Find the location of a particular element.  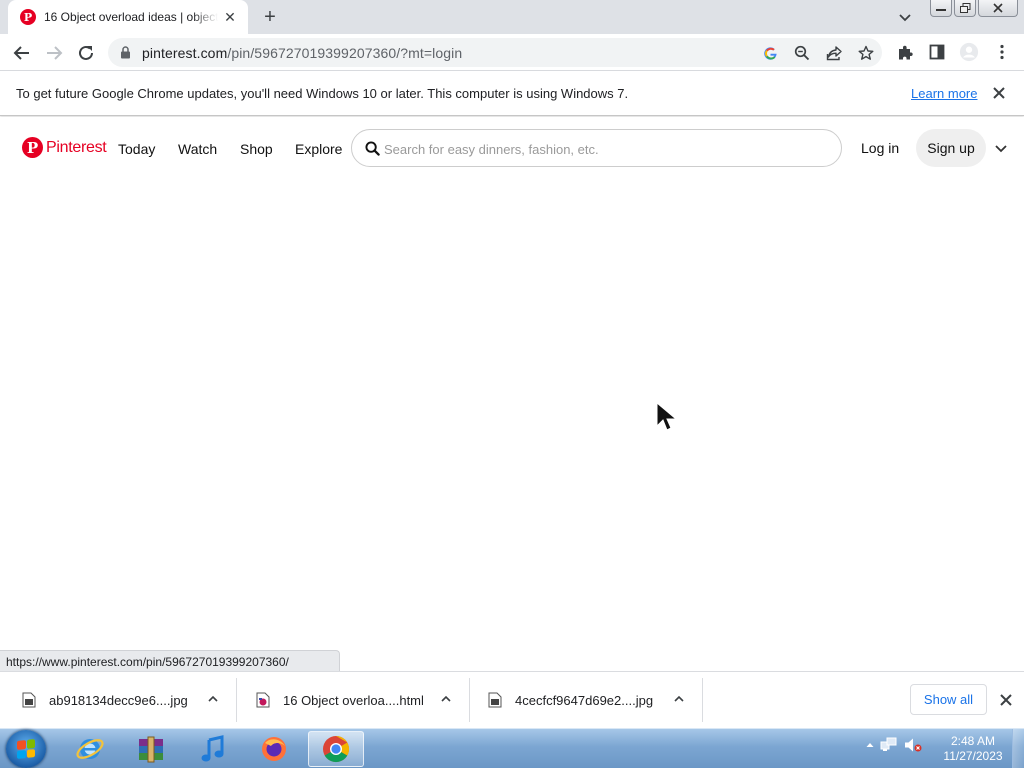

zoom-icon is located at coordinates (802, 53).